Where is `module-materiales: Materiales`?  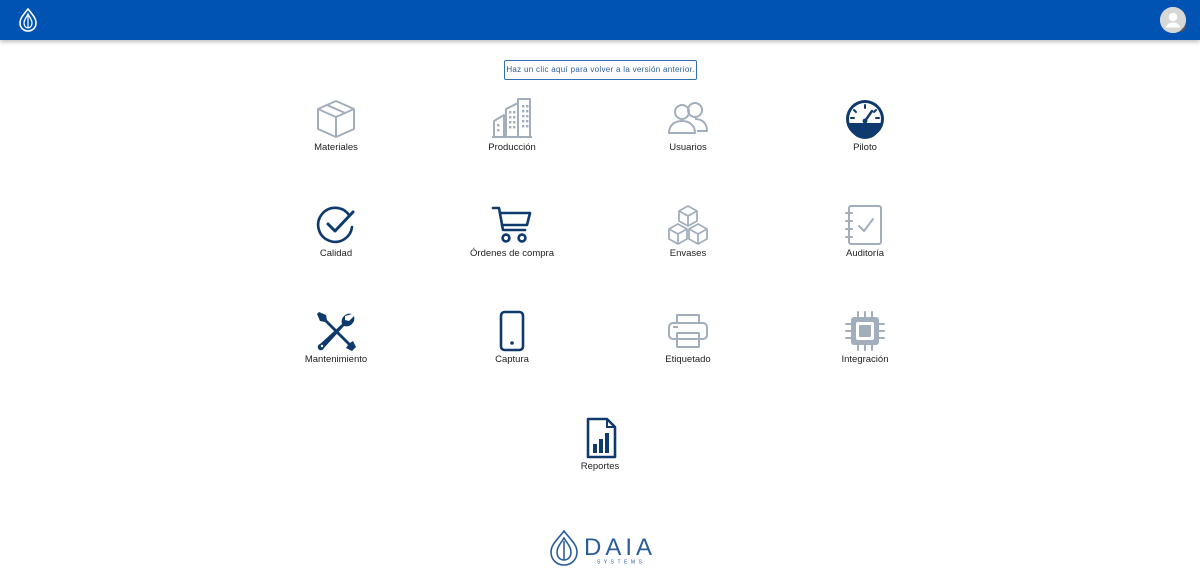 module-materiales: Materiales is located at coordinates (336, 134).